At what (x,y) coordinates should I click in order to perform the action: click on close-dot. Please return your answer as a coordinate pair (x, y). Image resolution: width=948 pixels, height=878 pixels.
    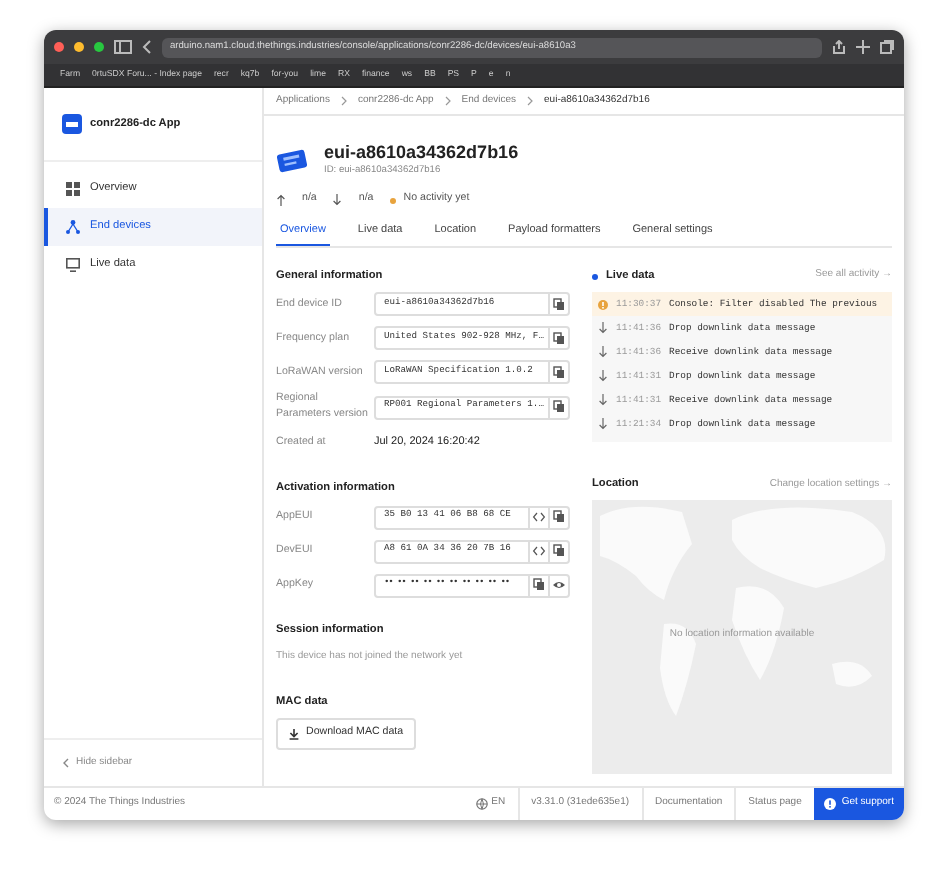
    Looking at the image, I should click on (59, 47).